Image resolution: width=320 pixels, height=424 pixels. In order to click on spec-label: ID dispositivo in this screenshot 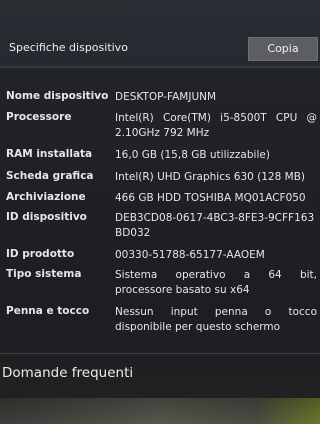, I will do `click(46, 217)`.